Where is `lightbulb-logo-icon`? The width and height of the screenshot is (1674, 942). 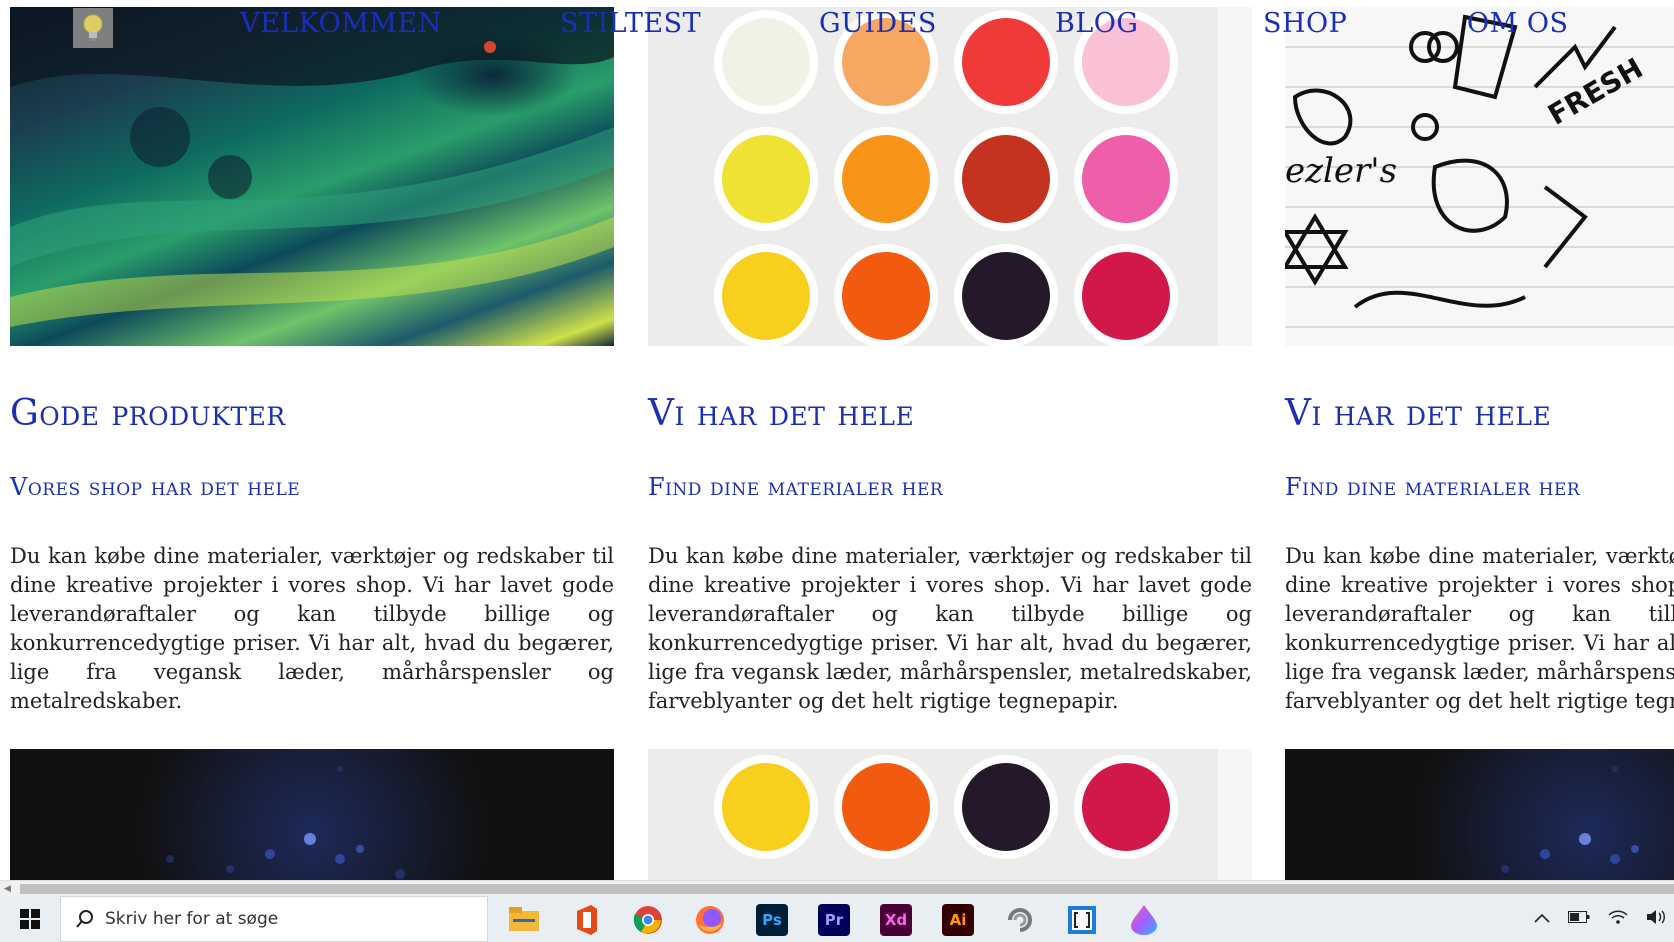 lightbulb-logo-icon is located at coordinates (93, 28).